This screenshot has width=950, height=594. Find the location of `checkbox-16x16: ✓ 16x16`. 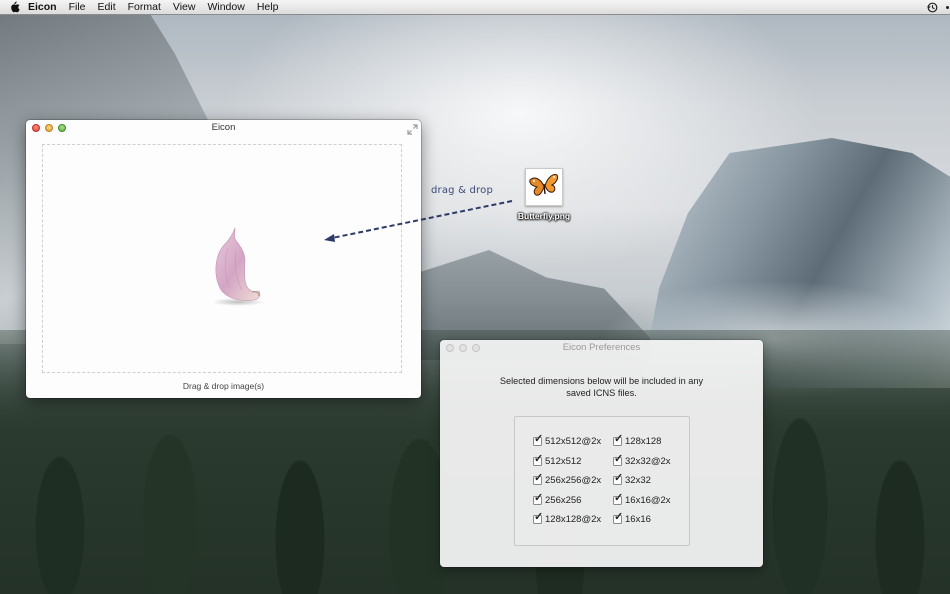

checkbox-16x16: ✓ 16x16 is located at coordinates (653, 518).